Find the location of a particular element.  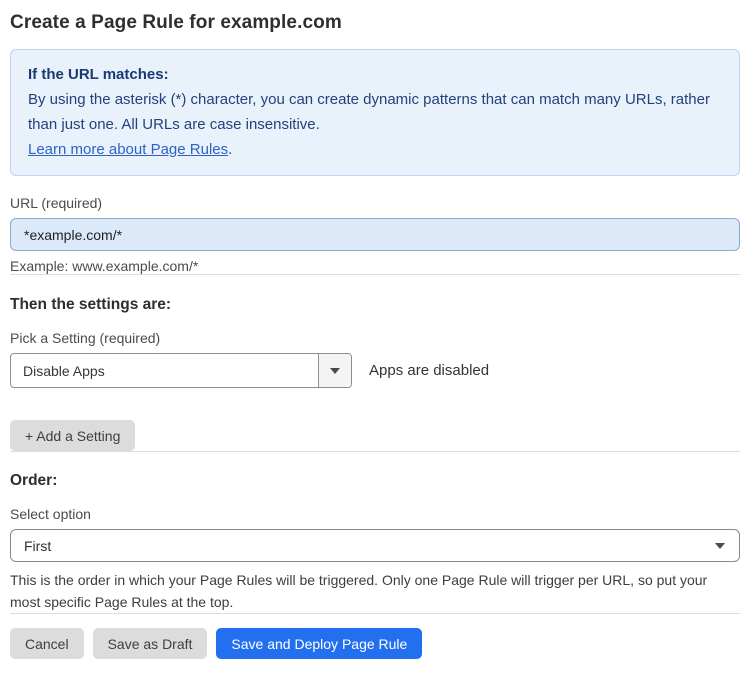

learn-more-link: Learn more about Page Rules is located at coordinates (128, 149).